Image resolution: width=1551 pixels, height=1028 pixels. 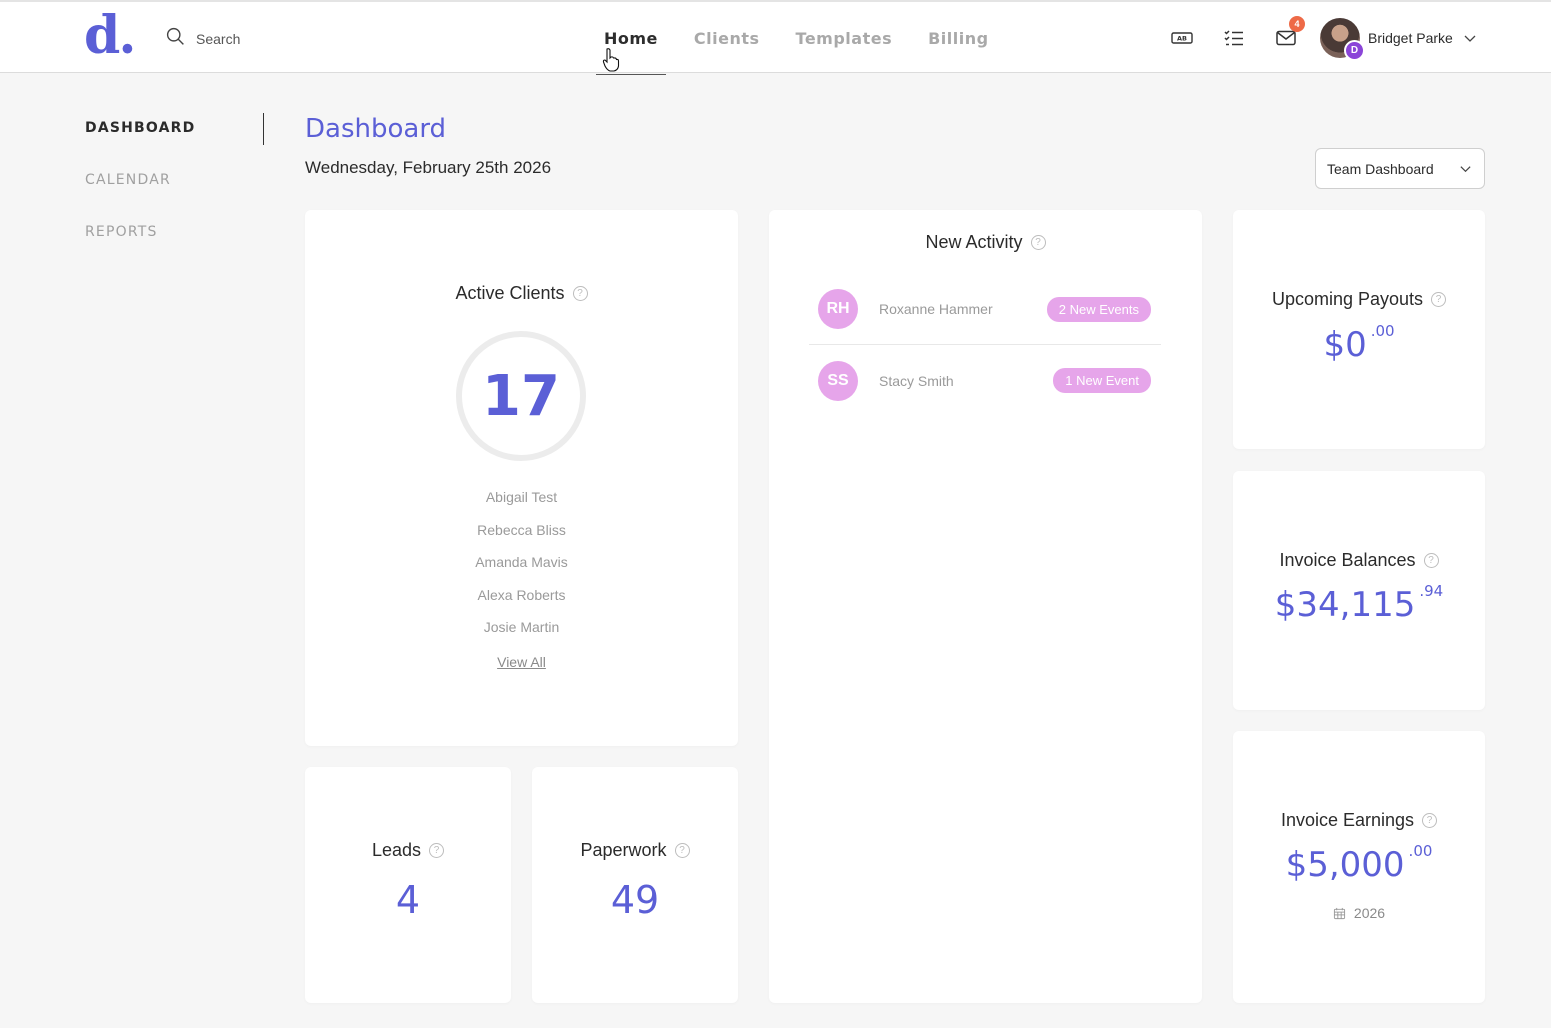 What do you see at coordinates (1339, 913) in the screenshot?
I see `calendar-icon` at bounding box center [1339, 913].